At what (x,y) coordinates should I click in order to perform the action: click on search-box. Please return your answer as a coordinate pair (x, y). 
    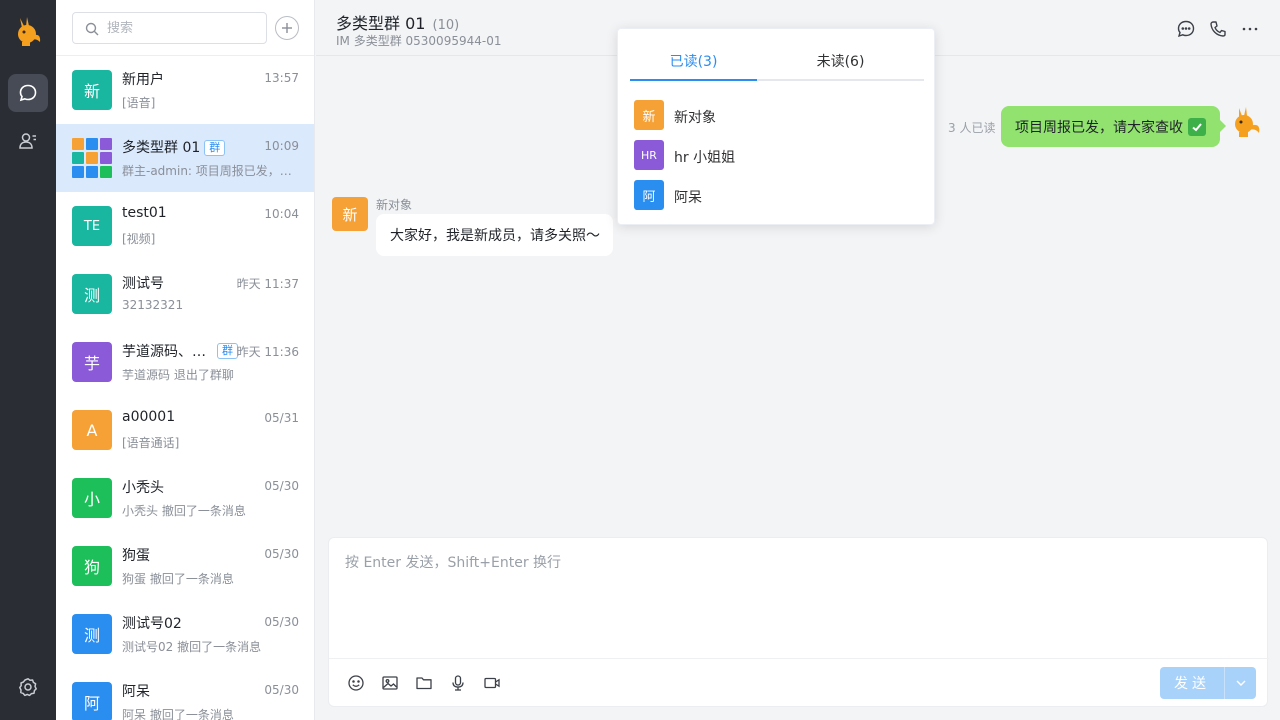
    Looking at the image, I should click on (169, 28).